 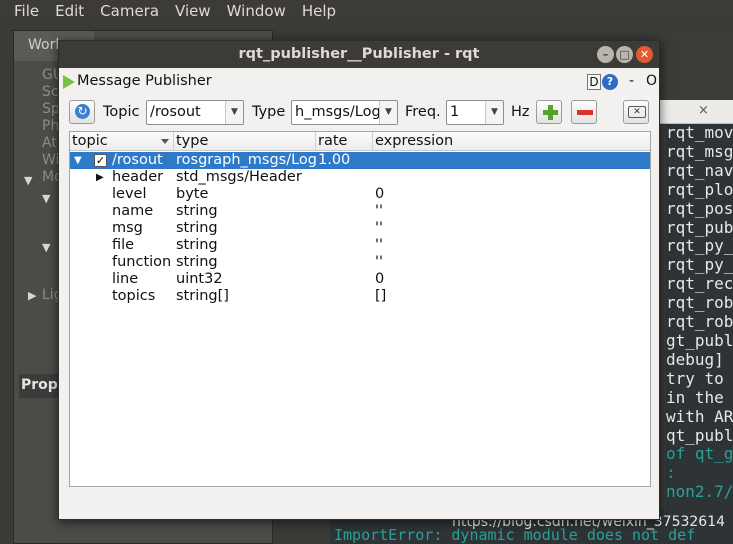 I want to click on column-rate-label: rate, so click(x=333, y=141).